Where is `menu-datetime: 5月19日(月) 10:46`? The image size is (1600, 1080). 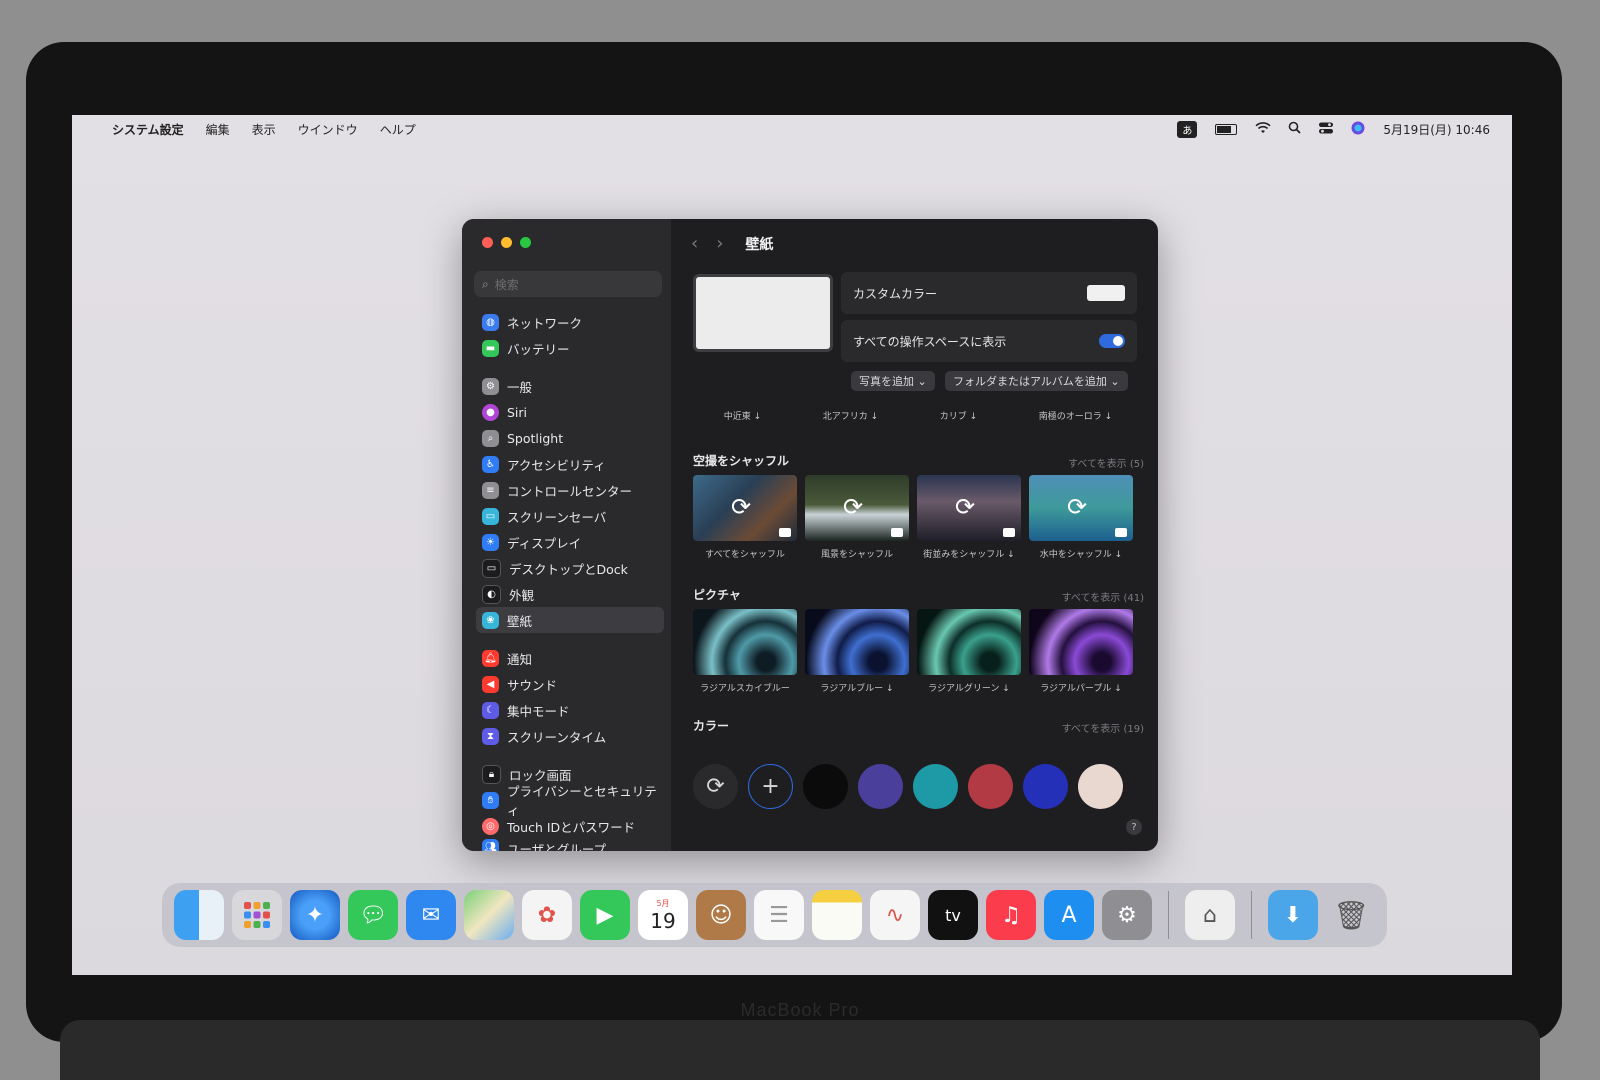
menu-datetime: 5月19日(月) 10:46 is located at coordinates (1436, 129).